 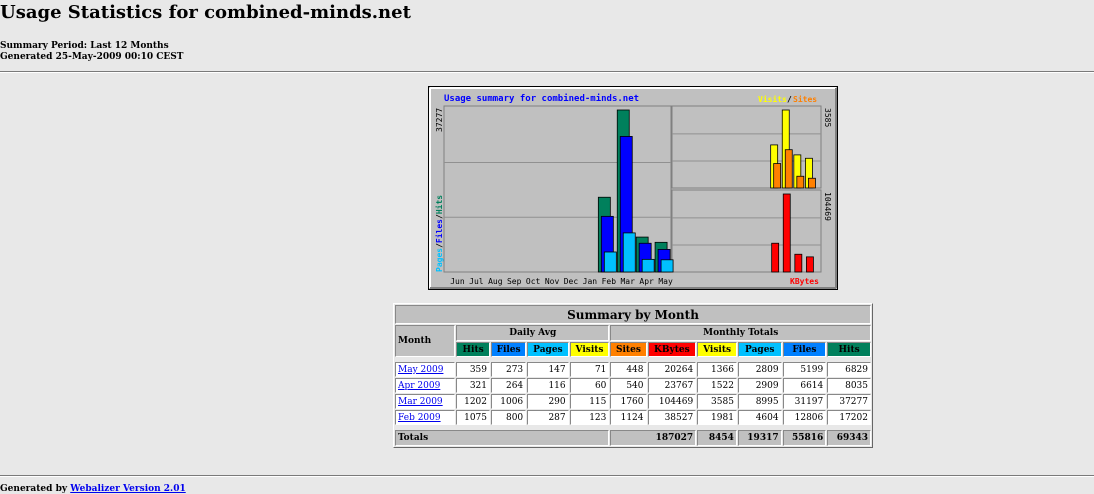 I want to click on month-label: Dec, so click(x=571, y=281).